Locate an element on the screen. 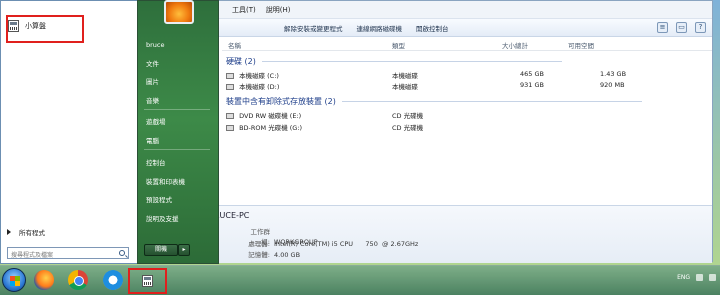  taskbar: ENG is located at coordinates (360, 280).